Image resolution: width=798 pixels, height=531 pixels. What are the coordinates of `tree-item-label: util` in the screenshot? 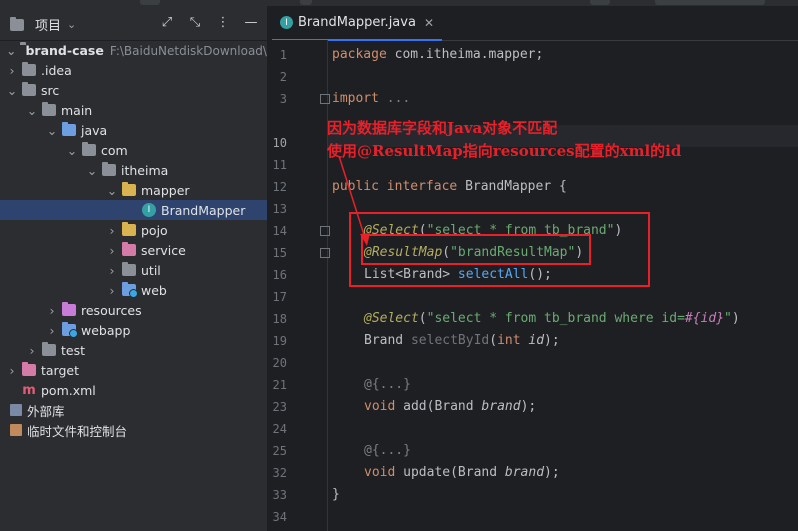 It's located at (151, 270).